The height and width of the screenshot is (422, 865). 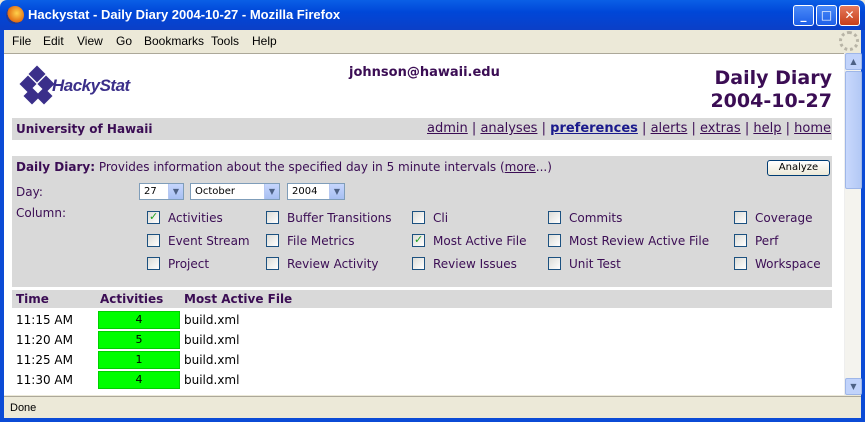 I want to click on organization-name: University of Hawaii, so click(x=84, y=129).